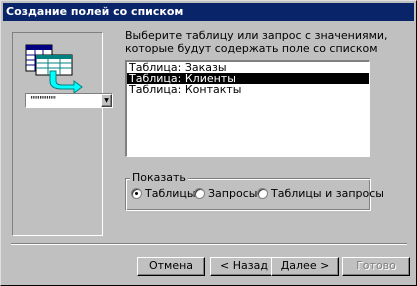 This screenshot has height=286, width=417. Describe the element at coordinates (248, 89) in the screenshot. I see `list-item: Таблица: Контакты` at that location.